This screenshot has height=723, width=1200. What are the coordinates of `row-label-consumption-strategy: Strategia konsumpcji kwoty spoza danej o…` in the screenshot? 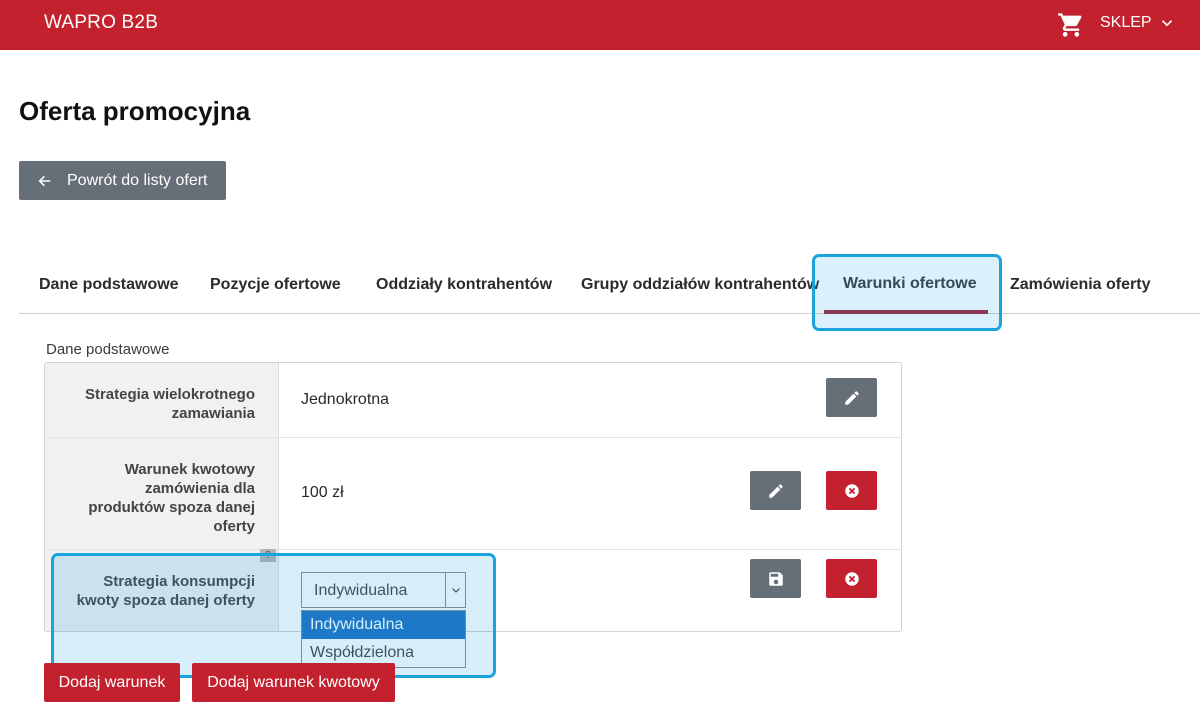 It's located at (165, 591).